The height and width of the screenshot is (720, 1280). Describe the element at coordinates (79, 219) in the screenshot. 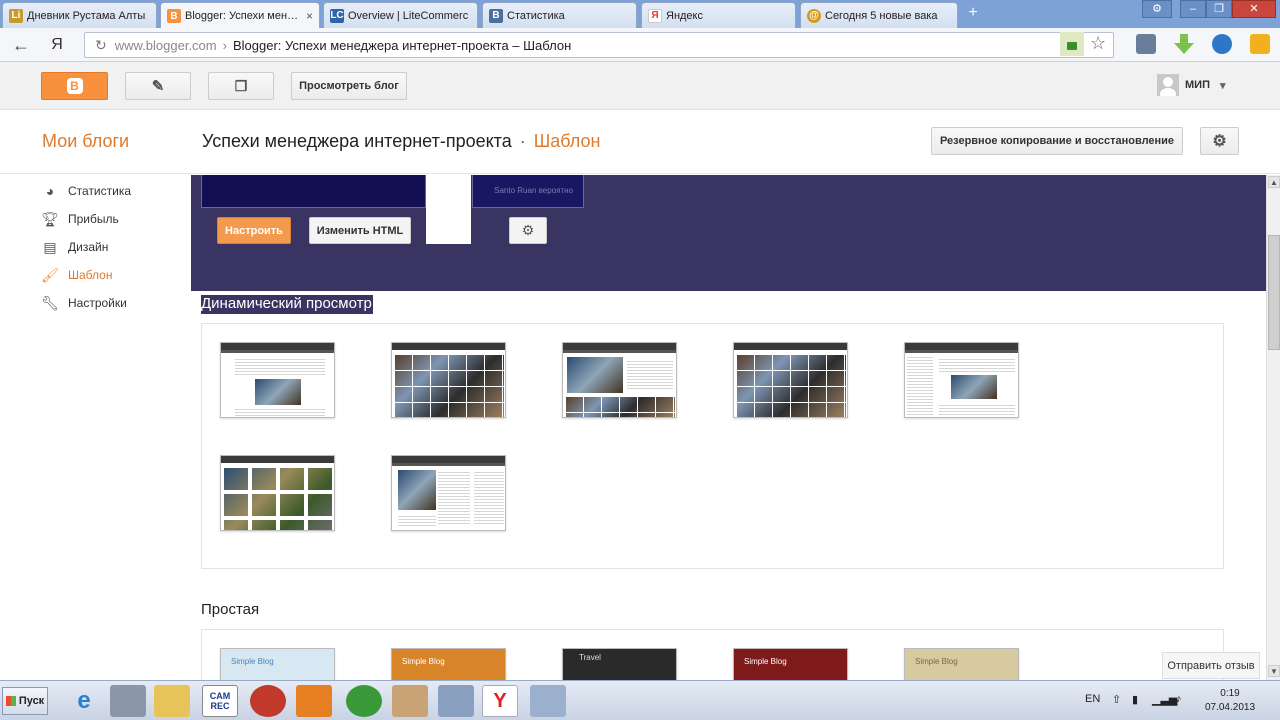

I see `sidebar-item-earnings: 🏆︎ Прибыль` at that location.